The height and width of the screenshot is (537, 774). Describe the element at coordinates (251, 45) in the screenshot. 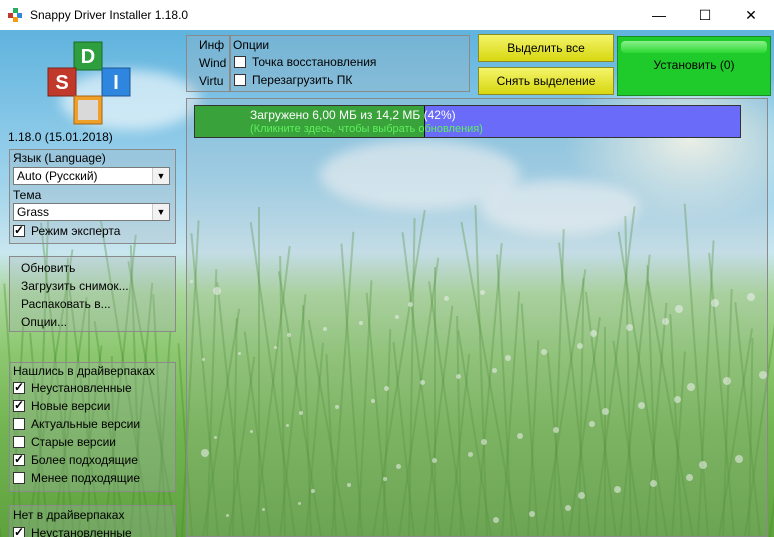

I see `options-title: Опции` at that location.